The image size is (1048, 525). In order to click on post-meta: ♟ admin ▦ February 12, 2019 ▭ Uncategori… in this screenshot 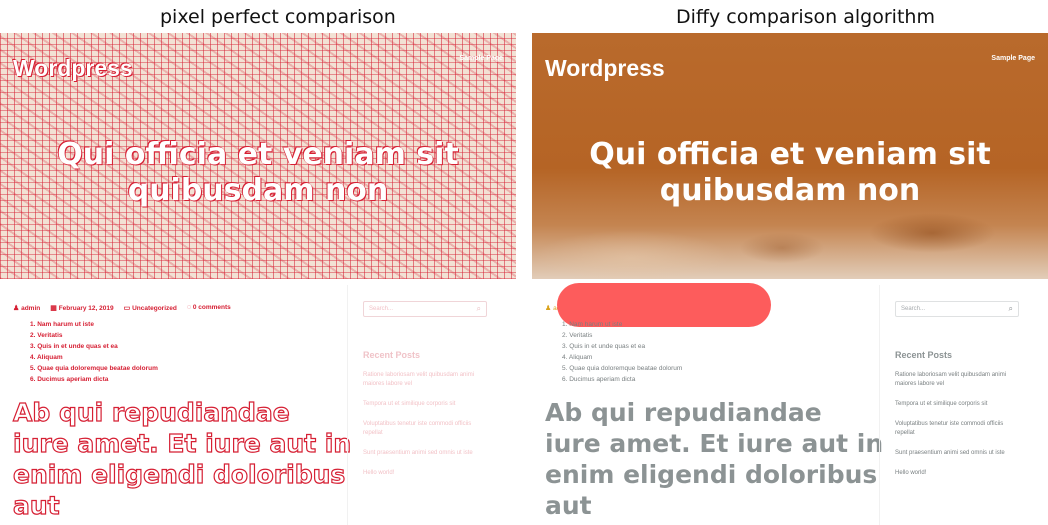, I will do `click(122, 308)`.